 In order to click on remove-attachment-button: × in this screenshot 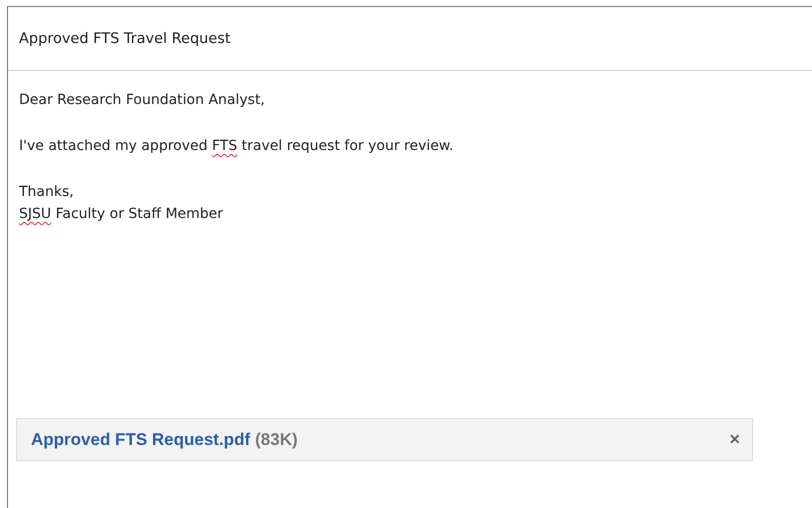, I will do `click(734, 439)`.